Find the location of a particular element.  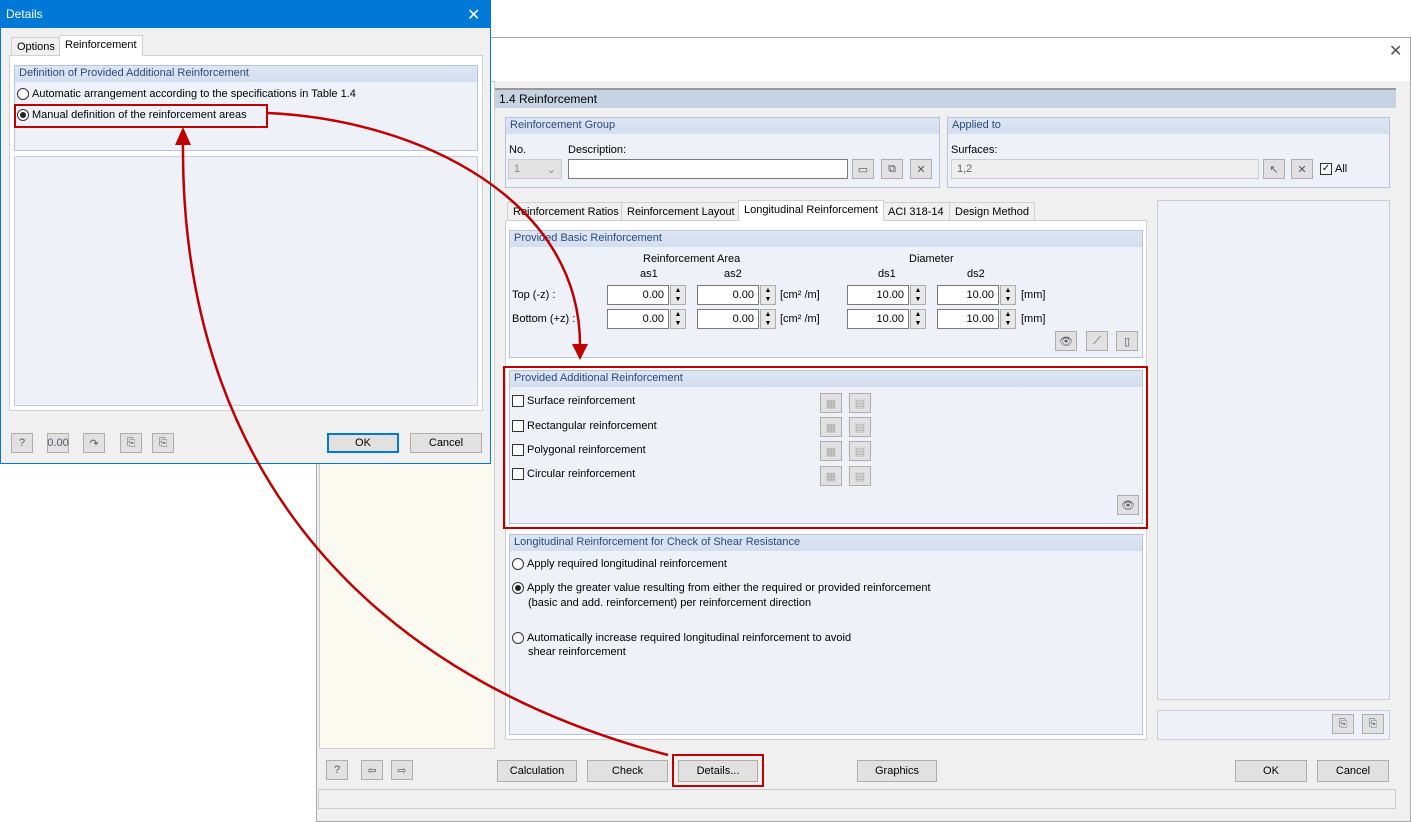

arrowhead-down is located at coordinates (580, 352).